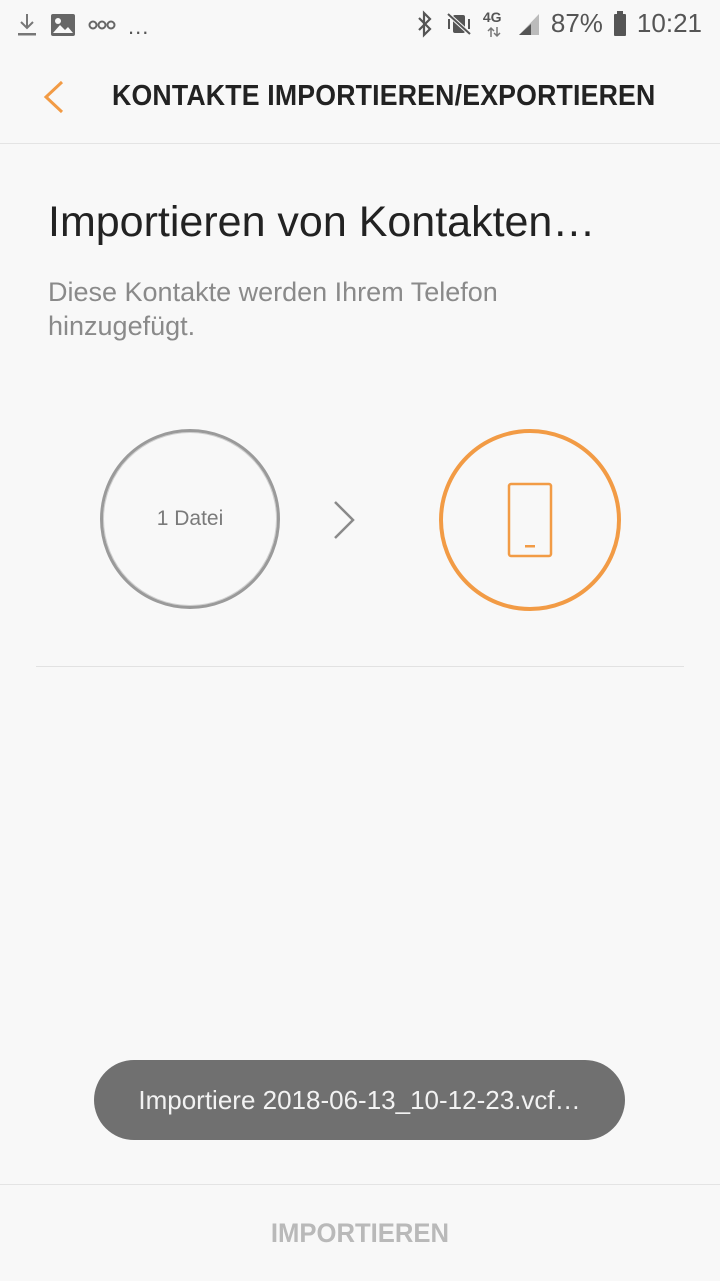 This screenshot has height=1281, width=720. Describe the element at coordinates (102, 25) in the screenshot. I see `link-icon` at that location.